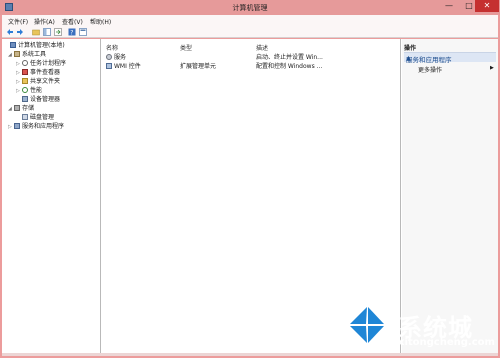 This screenshot has width=500, height=358. What do you see at coordinates (492, 68) in the screenshot?
I see `submenu-arrow-icon: ▶` at bounding box center [492, 68].